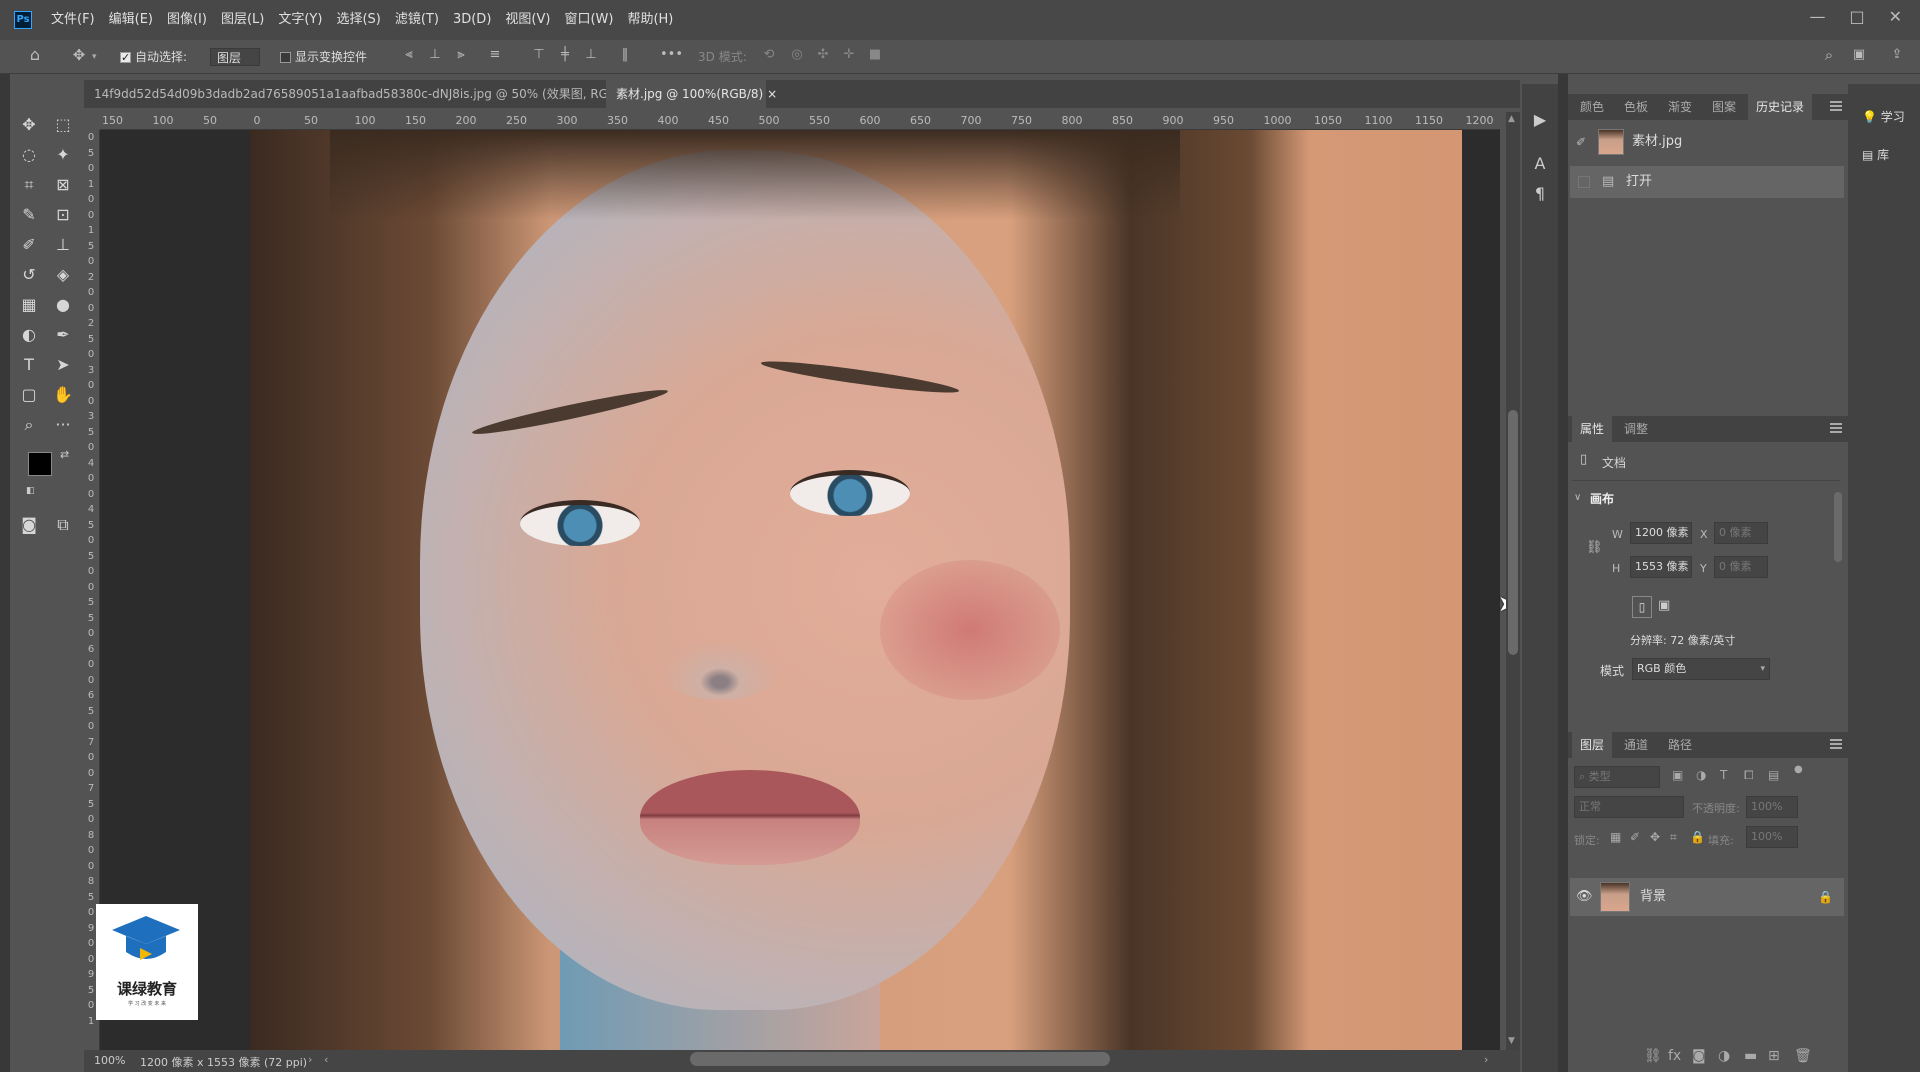 This screenshot has width=1920, height=1072. What do you see at coordinates (417, 20) in the screenshot?
I see `menu-item: 滤镜(T)` at bounding box center [417, 20].